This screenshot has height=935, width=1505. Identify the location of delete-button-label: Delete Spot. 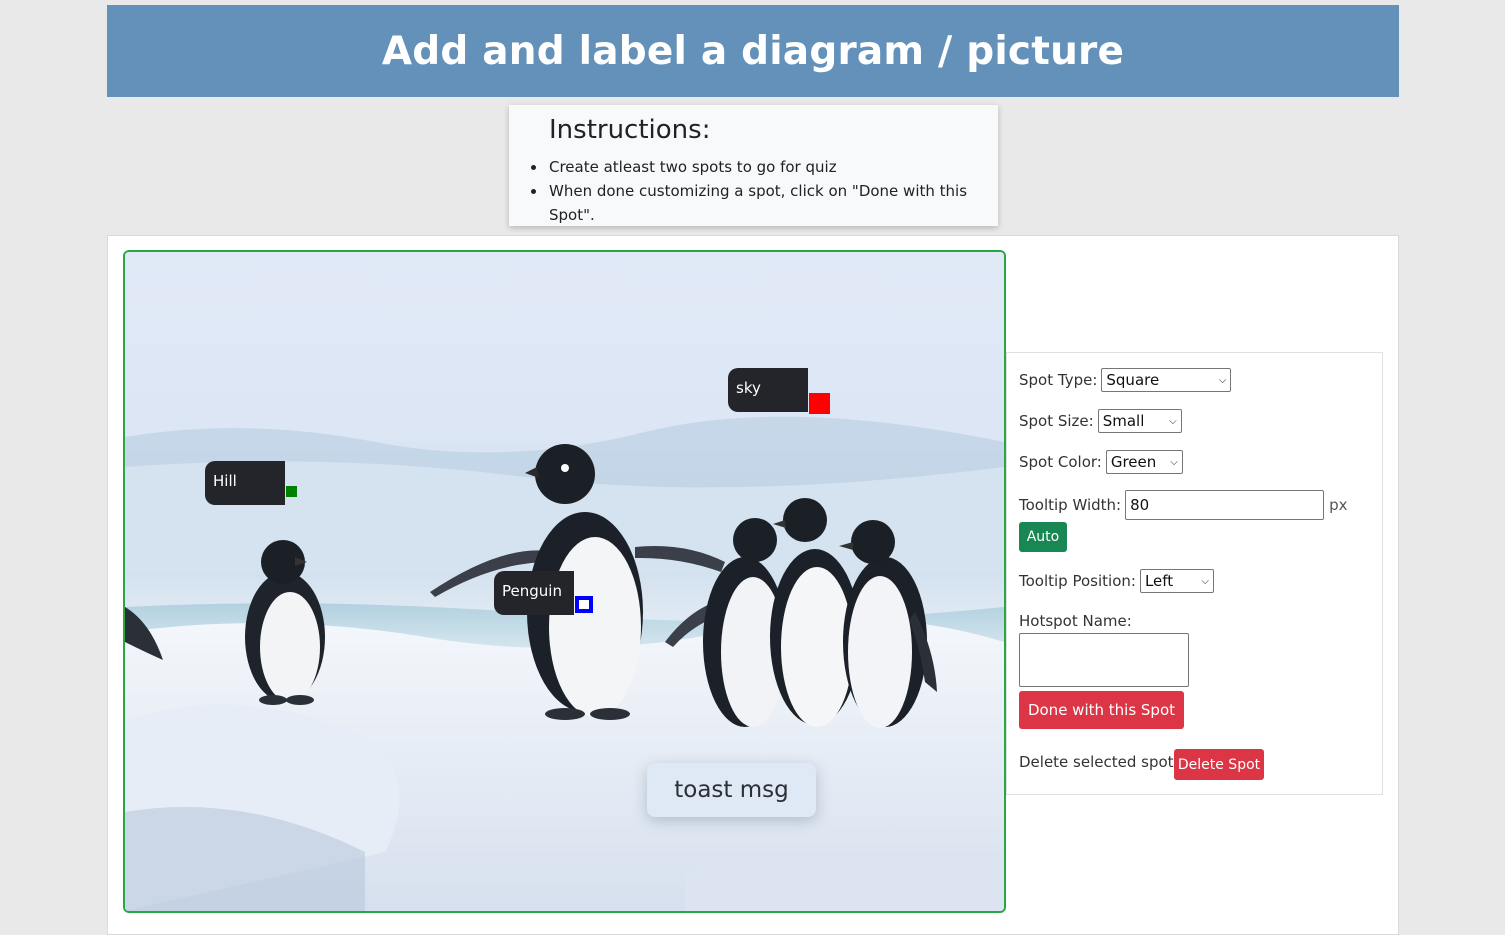
(1219, 764).